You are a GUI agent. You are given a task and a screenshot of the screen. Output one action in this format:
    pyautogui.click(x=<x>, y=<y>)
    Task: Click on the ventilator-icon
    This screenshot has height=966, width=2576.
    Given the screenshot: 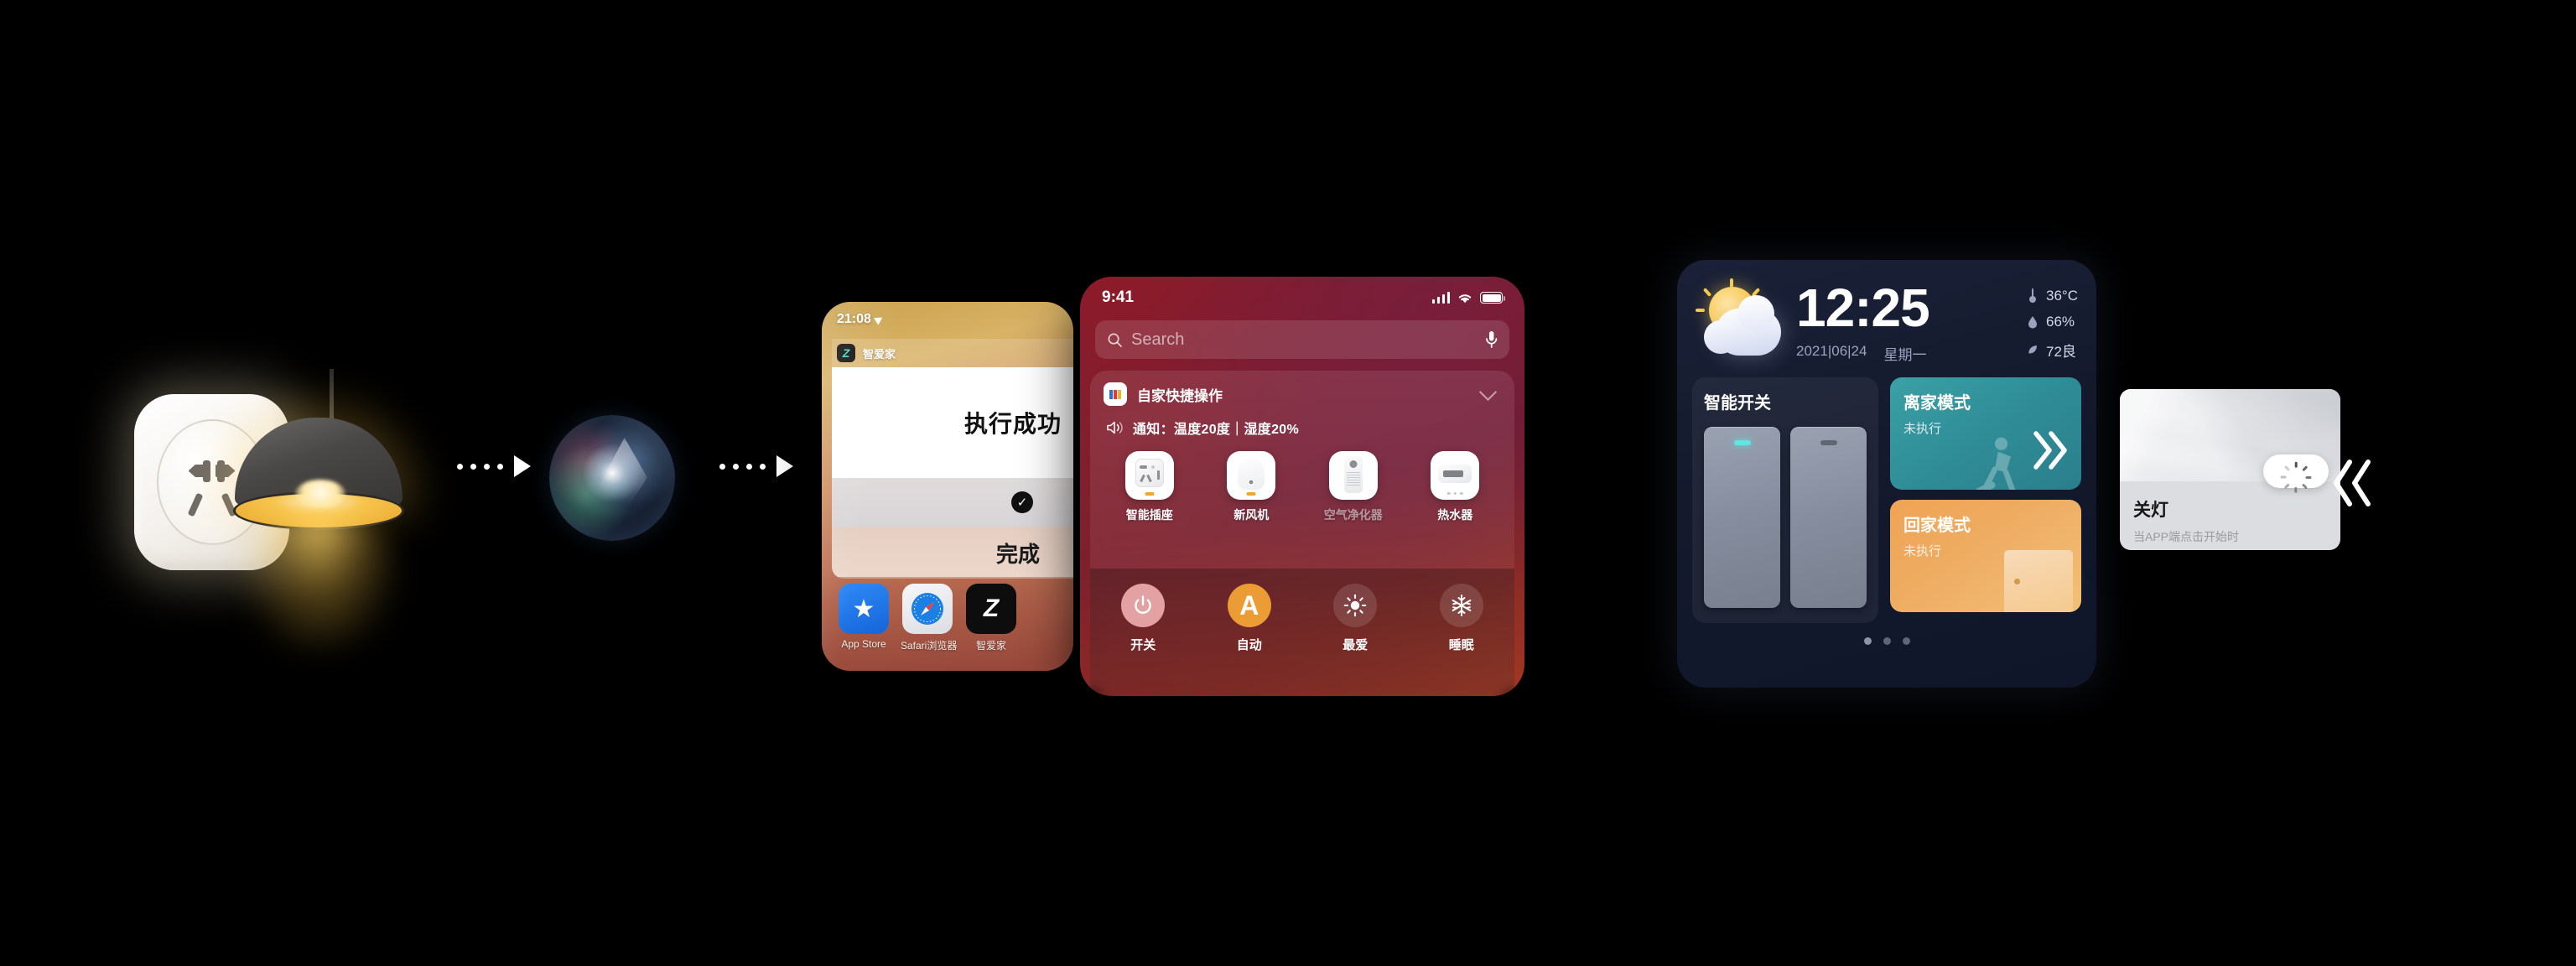 What is the action you would take?
    pyautogui.click(x=1251, y=475)
    